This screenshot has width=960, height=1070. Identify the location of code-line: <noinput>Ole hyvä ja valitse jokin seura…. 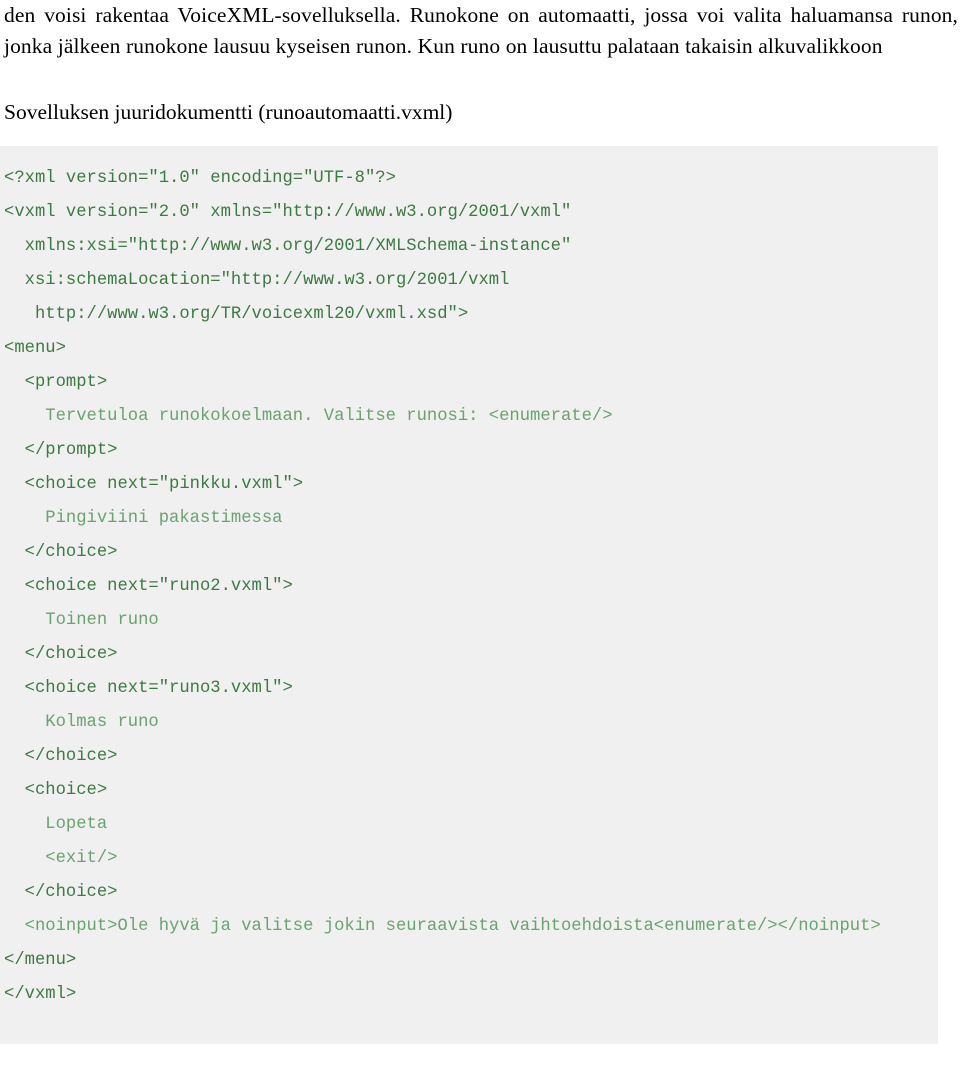
(442, 926).